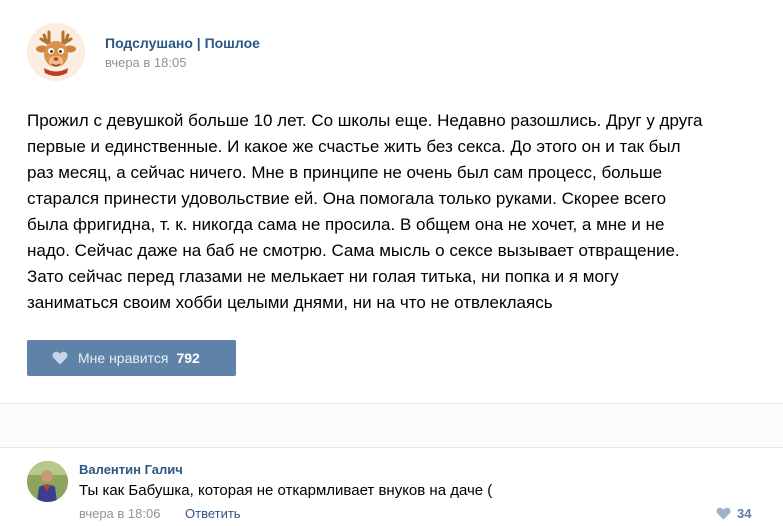  What do you see at coordinates (145, 62) in the screenshot?
I see `post-date: вчера в 18:05` at bounding box center [145, 62].